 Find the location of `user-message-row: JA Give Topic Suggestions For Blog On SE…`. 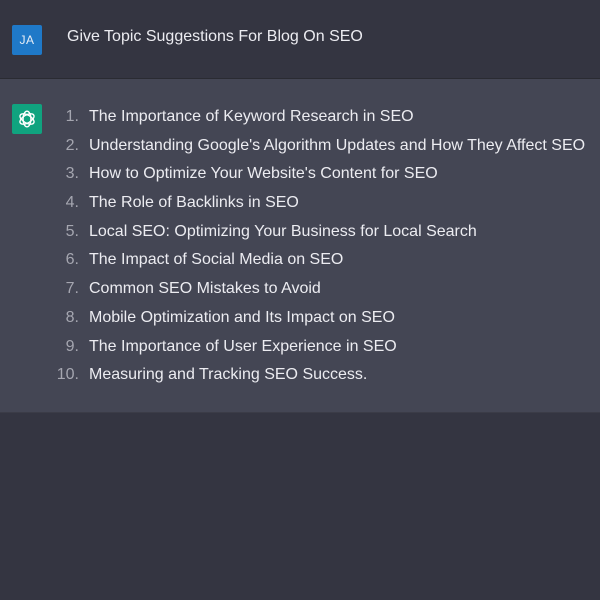

user-message-row: JA Give Topic Suggestions For Blog On SE… is located at coordinates (300, 39).